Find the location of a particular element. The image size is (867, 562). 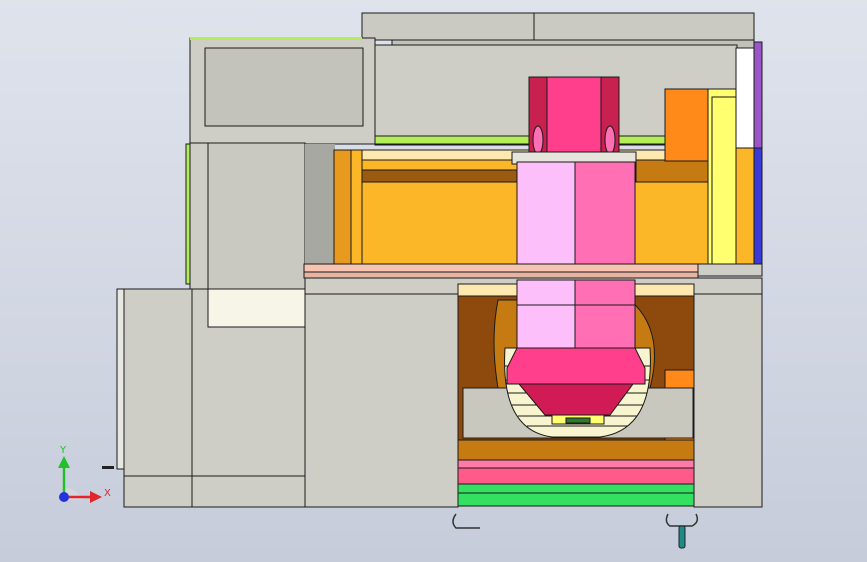

lever is located at coordinates (108, 467).